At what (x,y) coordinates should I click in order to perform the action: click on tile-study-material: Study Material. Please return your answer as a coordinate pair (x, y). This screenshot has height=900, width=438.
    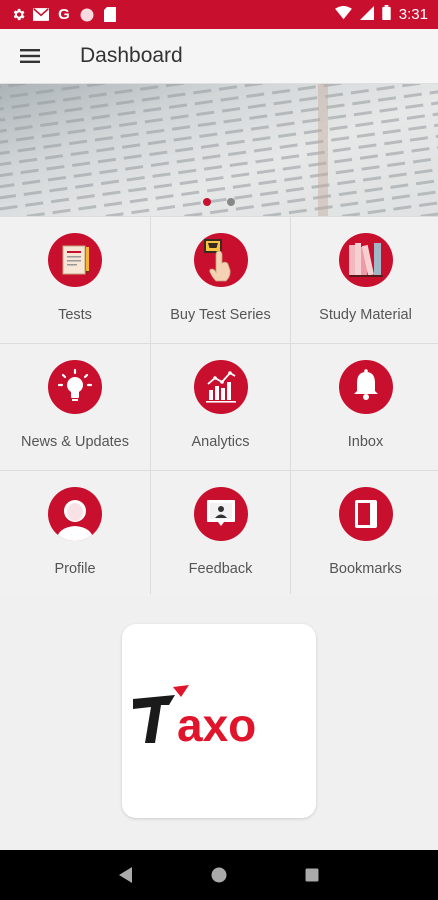
    Looking at the image, I should click on (364, 280).